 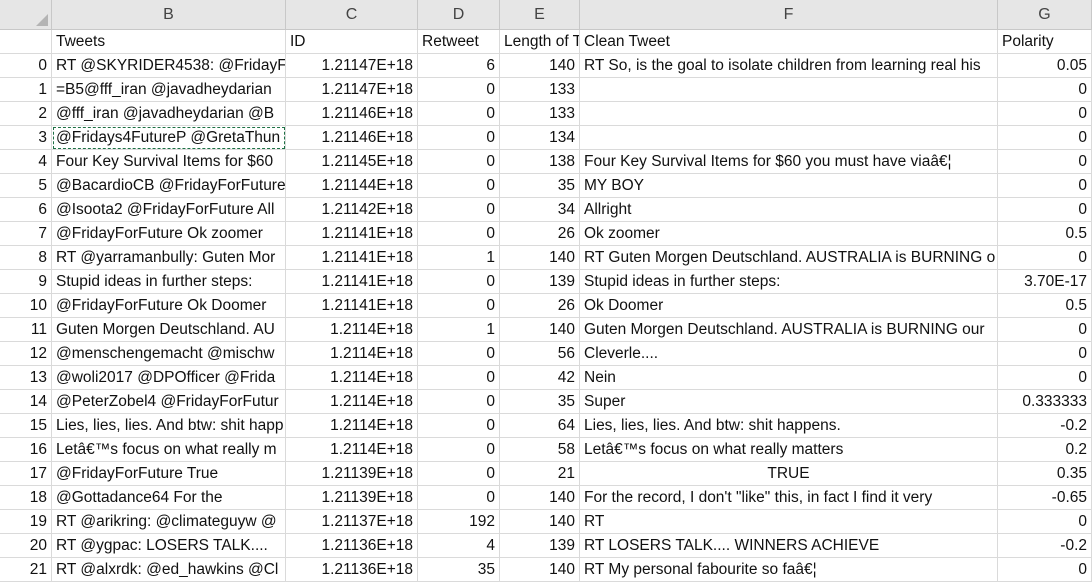 What do you see at coordinates (26, 282) in the screenshot?
I see `row-index-cell: 9` at bounding box center [26, 282].